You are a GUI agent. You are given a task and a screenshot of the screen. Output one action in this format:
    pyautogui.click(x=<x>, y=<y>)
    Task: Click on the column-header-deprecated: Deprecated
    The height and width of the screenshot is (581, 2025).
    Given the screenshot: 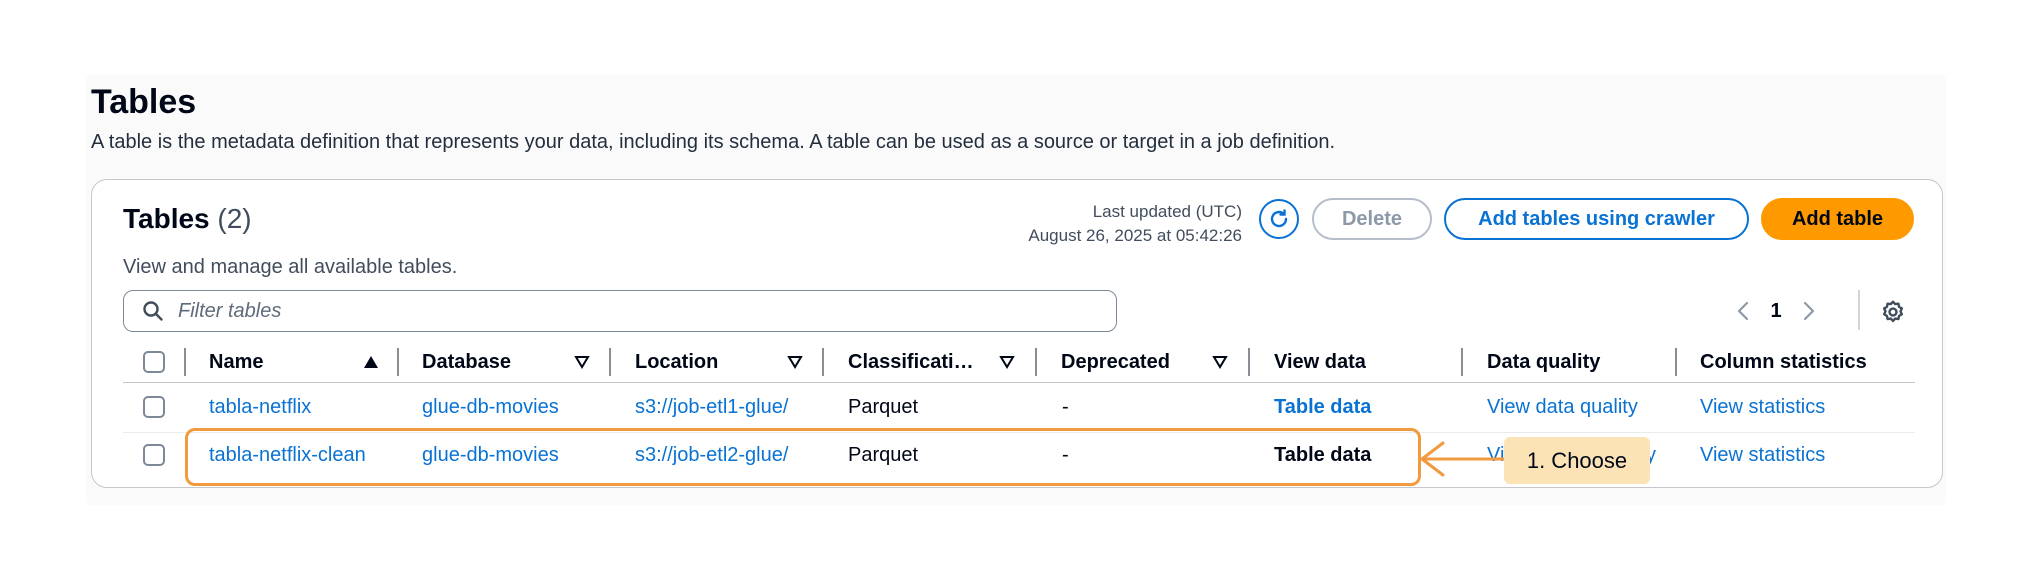 What is the action you would take?
    pyautogui.click(x=1144, y=362)
    